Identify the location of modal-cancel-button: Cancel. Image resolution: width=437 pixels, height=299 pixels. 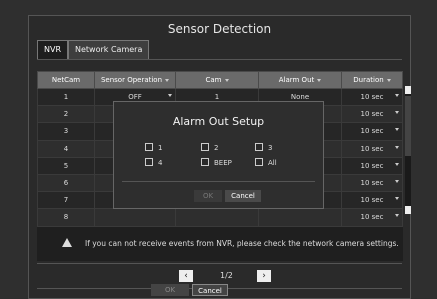
(243, 196).